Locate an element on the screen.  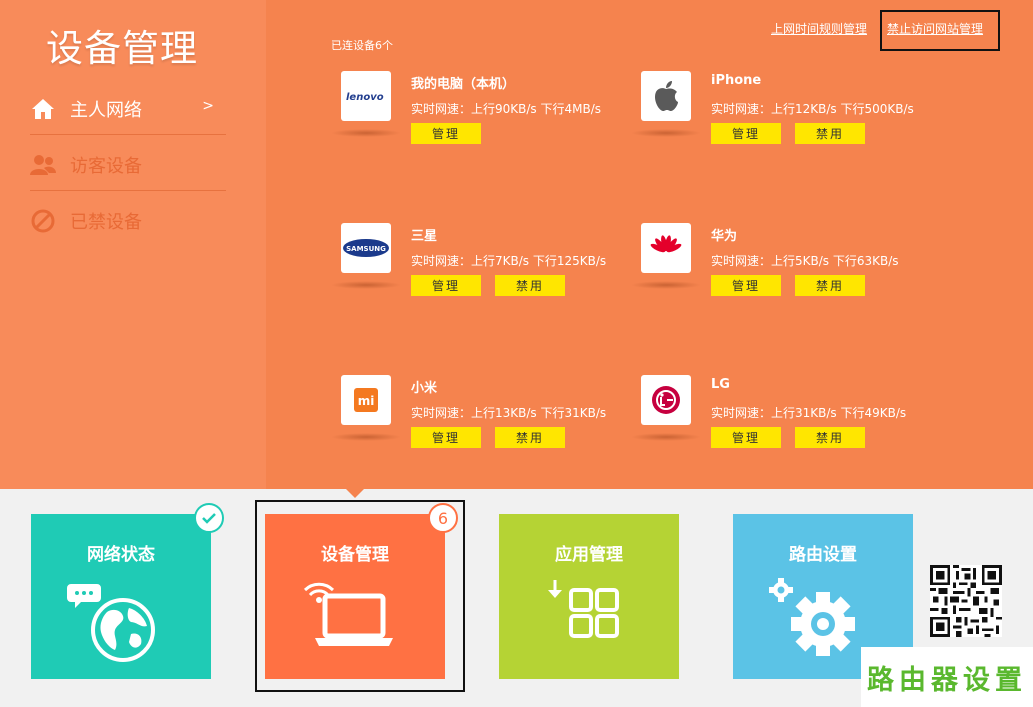
tile-network-status: 网络状态 is located at coordinates (121, 596).